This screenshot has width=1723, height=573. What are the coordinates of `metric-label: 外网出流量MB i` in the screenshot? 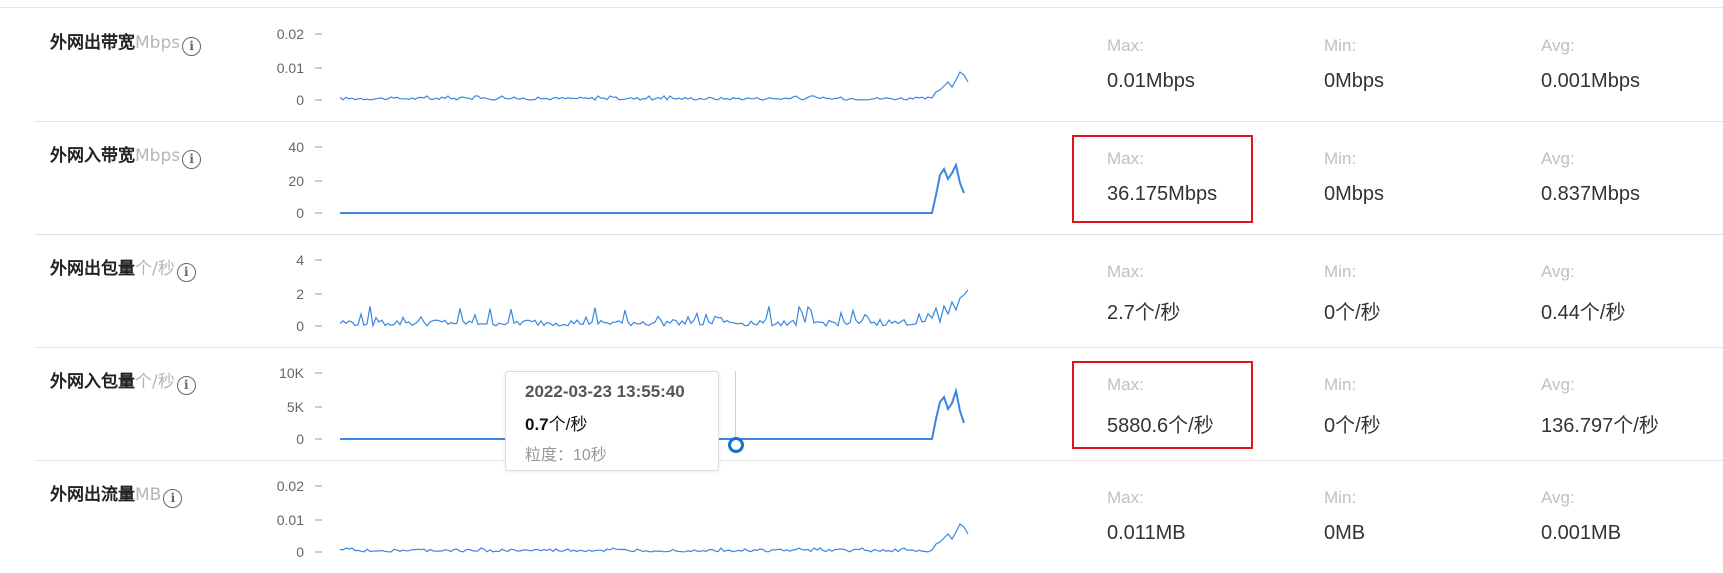 It's located at (116, 494).